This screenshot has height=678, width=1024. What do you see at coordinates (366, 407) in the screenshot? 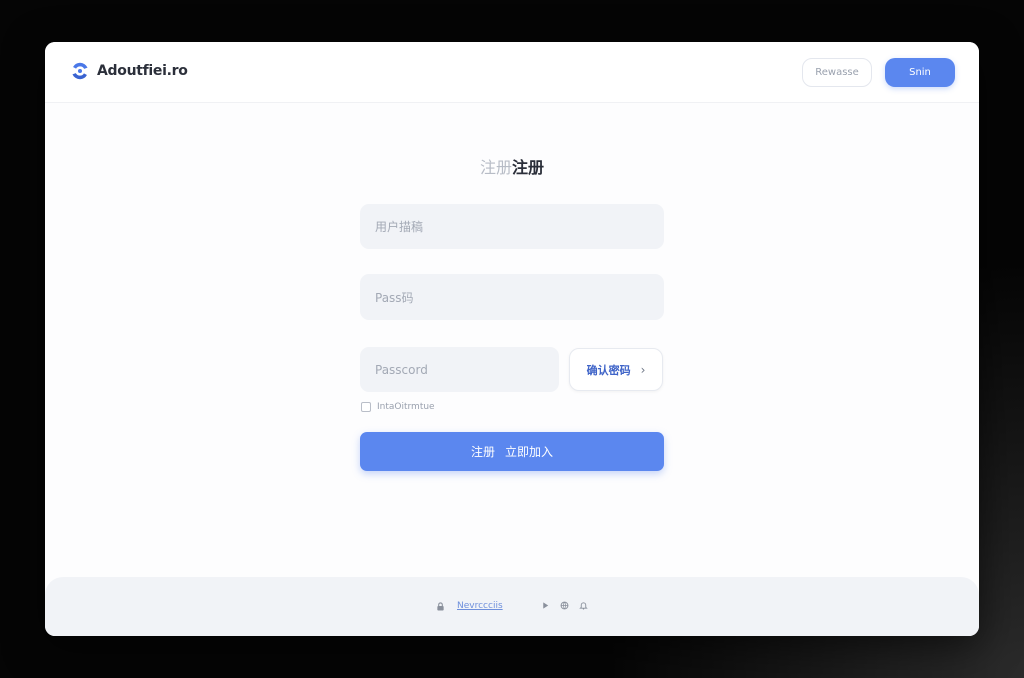
I see `agreement-checkbox` at bounding box center [366, 407].